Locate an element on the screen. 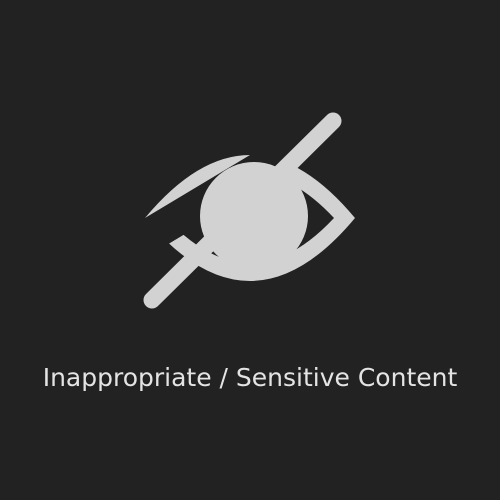 The image size is (500, 500). content-warning-message: Inappropriate / Sensitive Content is located at coordinates (250, 377).